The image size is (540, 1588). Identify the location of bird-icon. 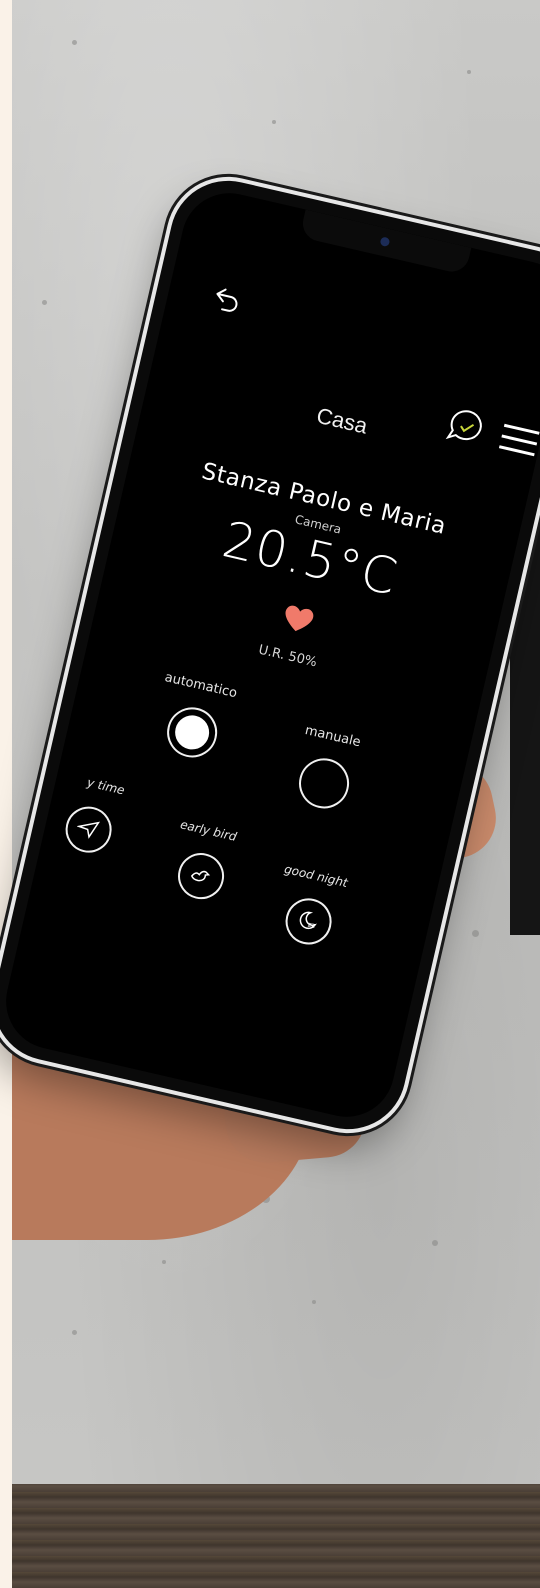
(200, 876).